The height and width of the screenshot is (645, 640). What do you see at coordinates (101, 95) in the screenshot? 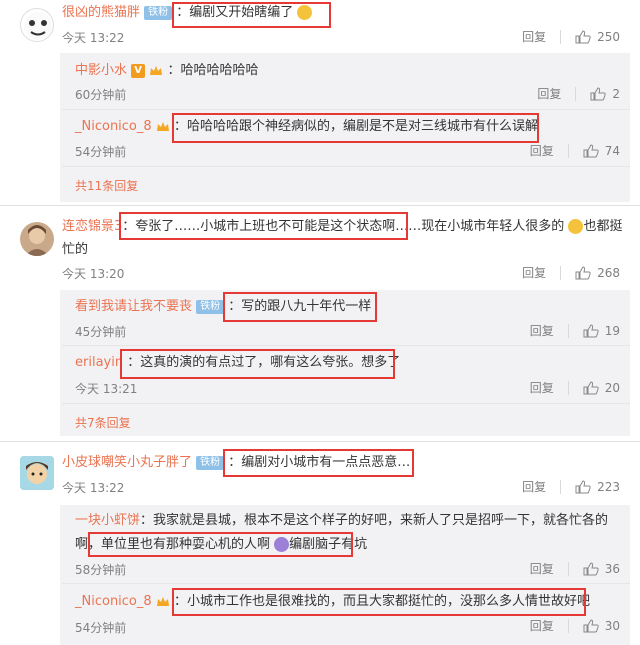
I see `reply-time: 60分钟前` at bounding box center [101, 95].